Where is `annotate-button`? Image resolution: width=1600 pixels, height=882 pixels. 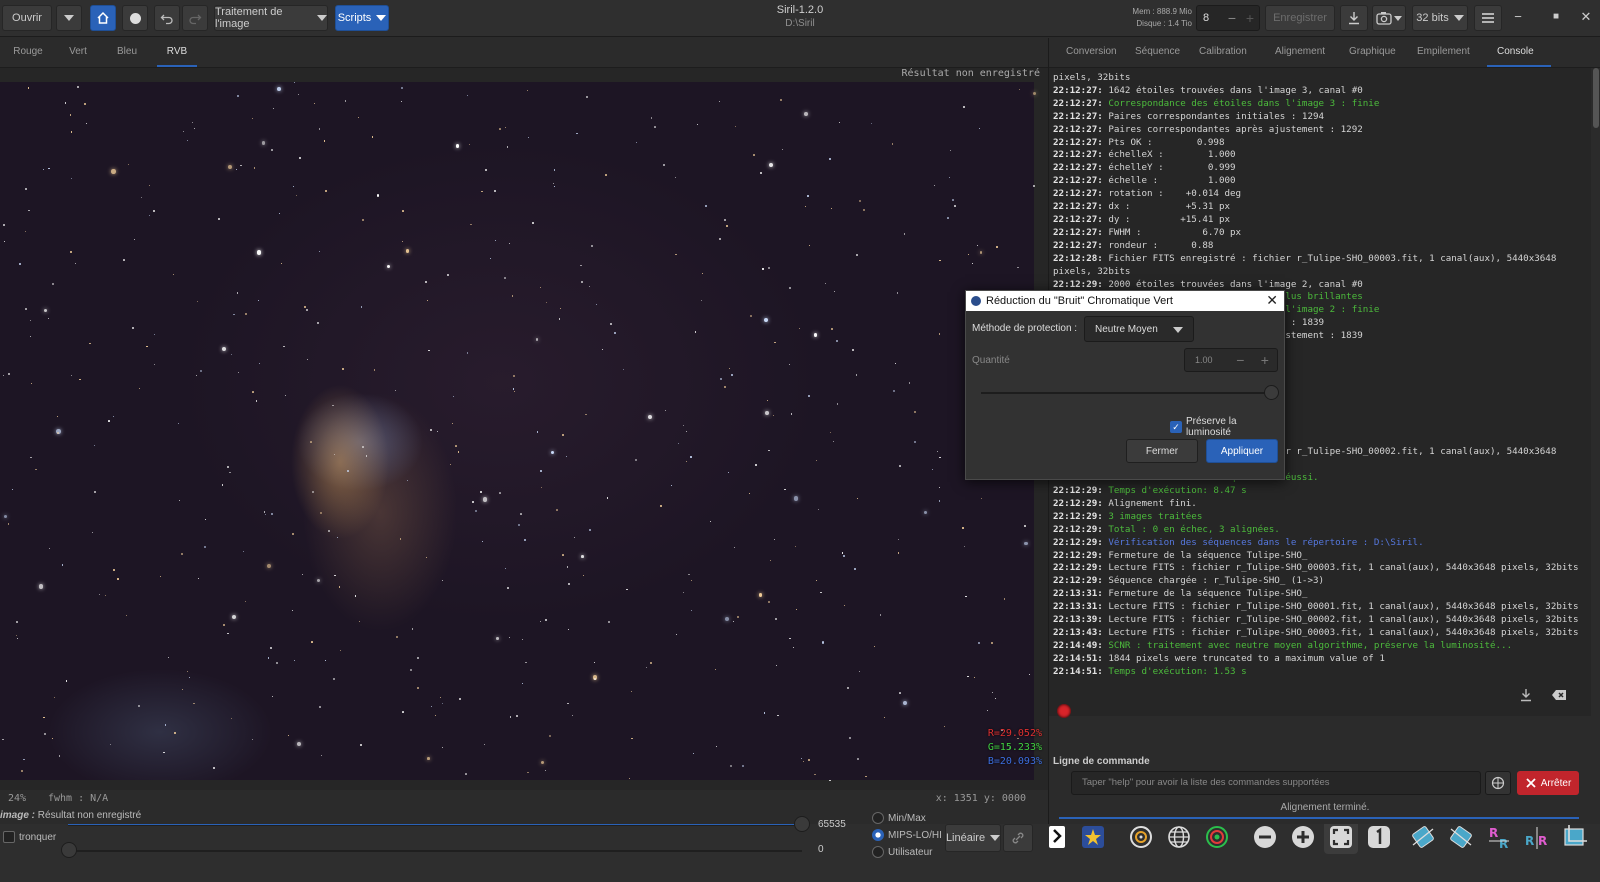 annotate-button is located at coordinates (1141, 837).